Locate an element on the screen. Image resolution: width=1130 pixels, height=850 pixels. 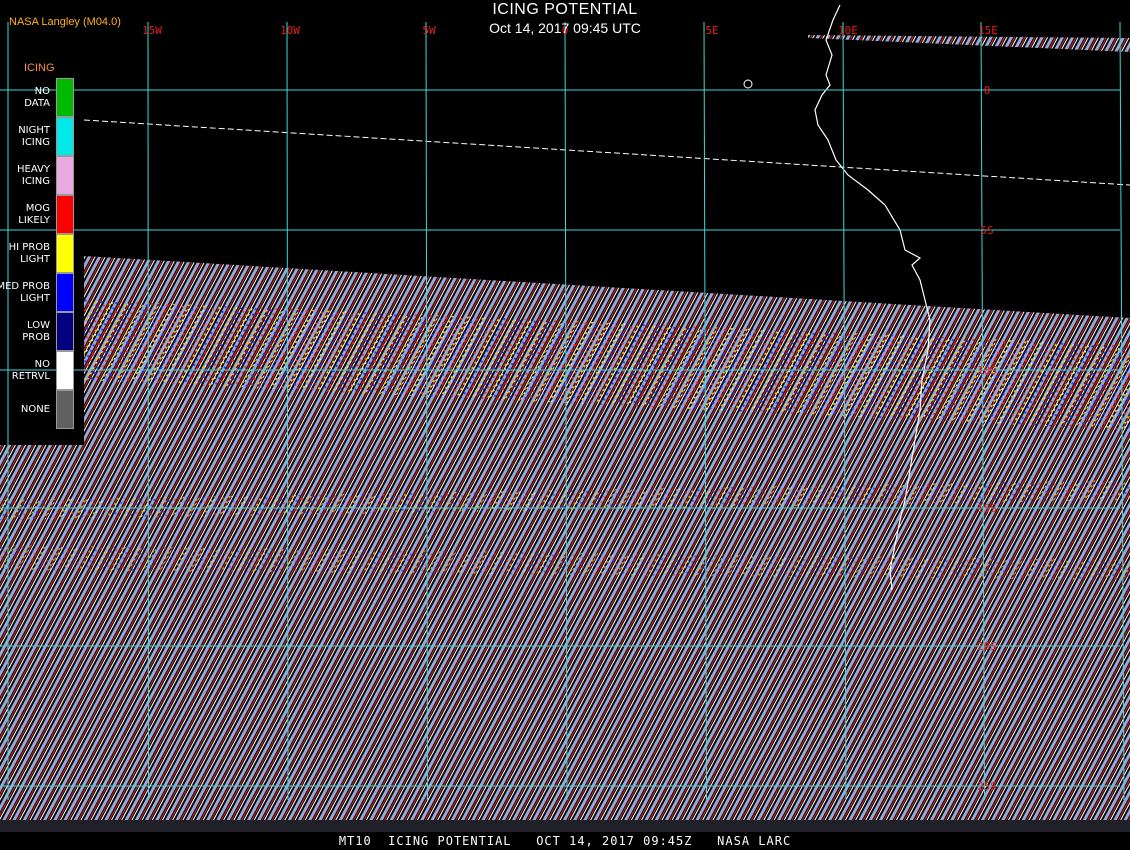
map-title: ICING POTENTIAL is located at coordinates (565, 9).